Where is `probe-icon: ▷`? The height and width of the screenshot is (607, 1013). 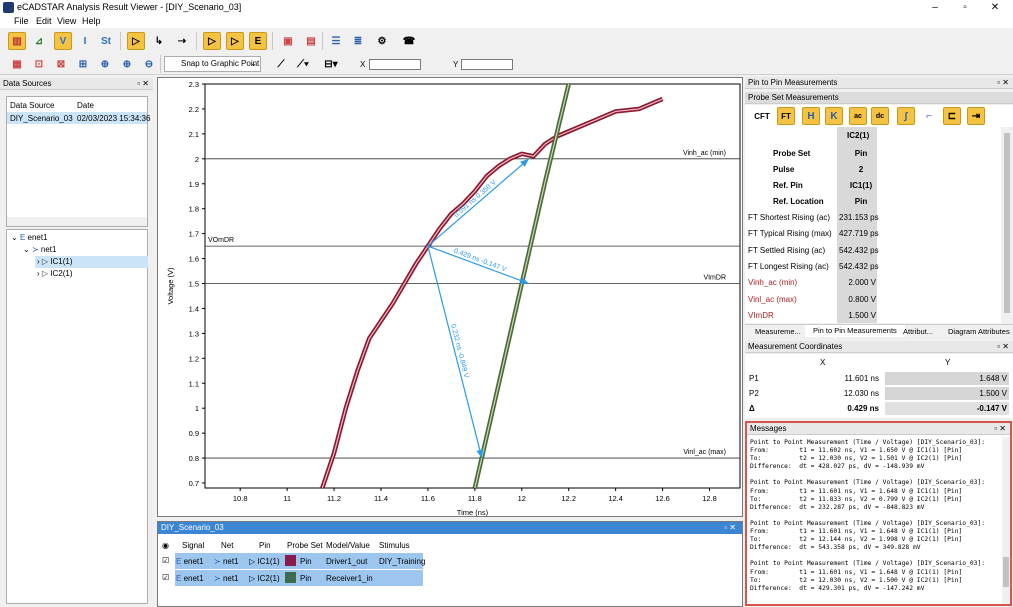 probe-icon: ▷ is located at coordinates (136, 41).